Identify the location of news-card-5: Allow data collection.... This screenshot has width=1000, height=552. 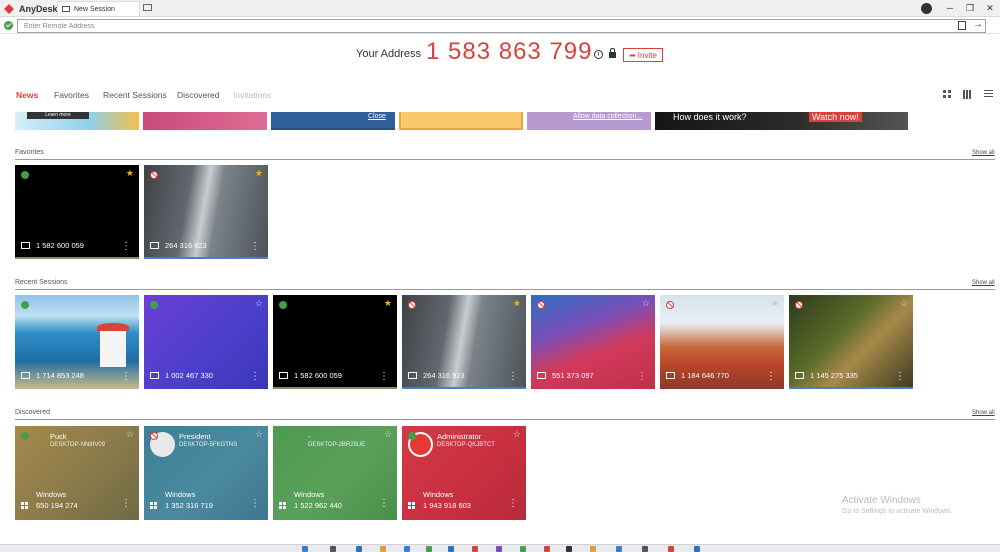
(589, 121).